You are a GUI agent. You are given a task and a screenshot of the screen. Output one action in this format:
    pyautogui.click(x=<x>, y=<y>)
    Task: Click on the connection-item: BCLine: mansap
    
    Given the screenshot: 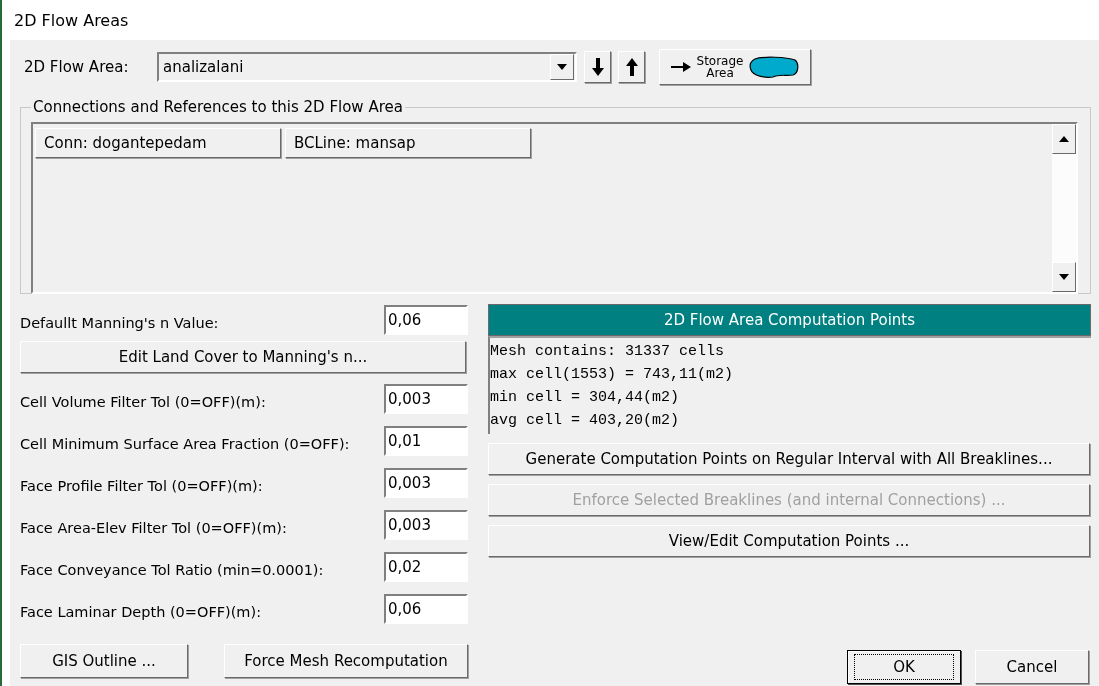 What is the action you would take?
    pyautogui.click(x=408, y=143)
    